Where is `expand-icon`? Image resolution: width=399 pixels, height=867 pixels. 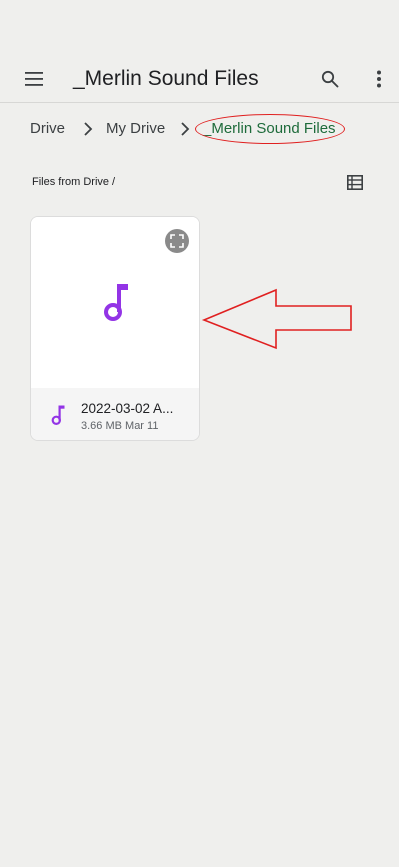
expand-icon is located at coordinates (177, 241).